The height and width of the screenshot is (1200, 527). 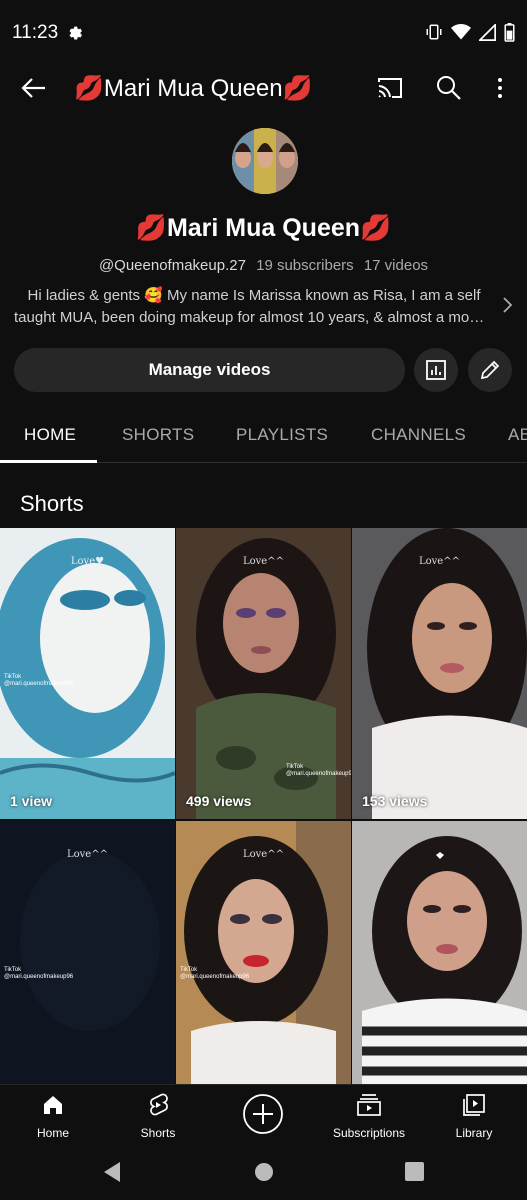 What do you see at coordinates (369, 1105) in the screenshot?
I see `subscriptions-icon` at bounding box center [369, 1105].